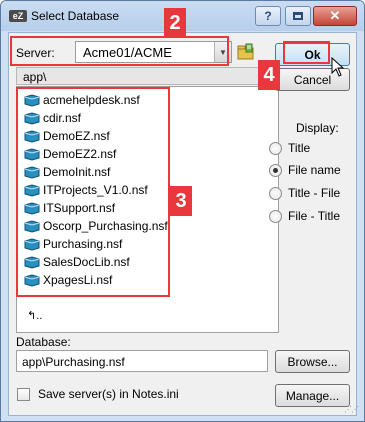  Describe the element at coordinates (108, 394) in the screenshot. I see `save-servers-label: Save server(s) in Notes.ini` at that location.